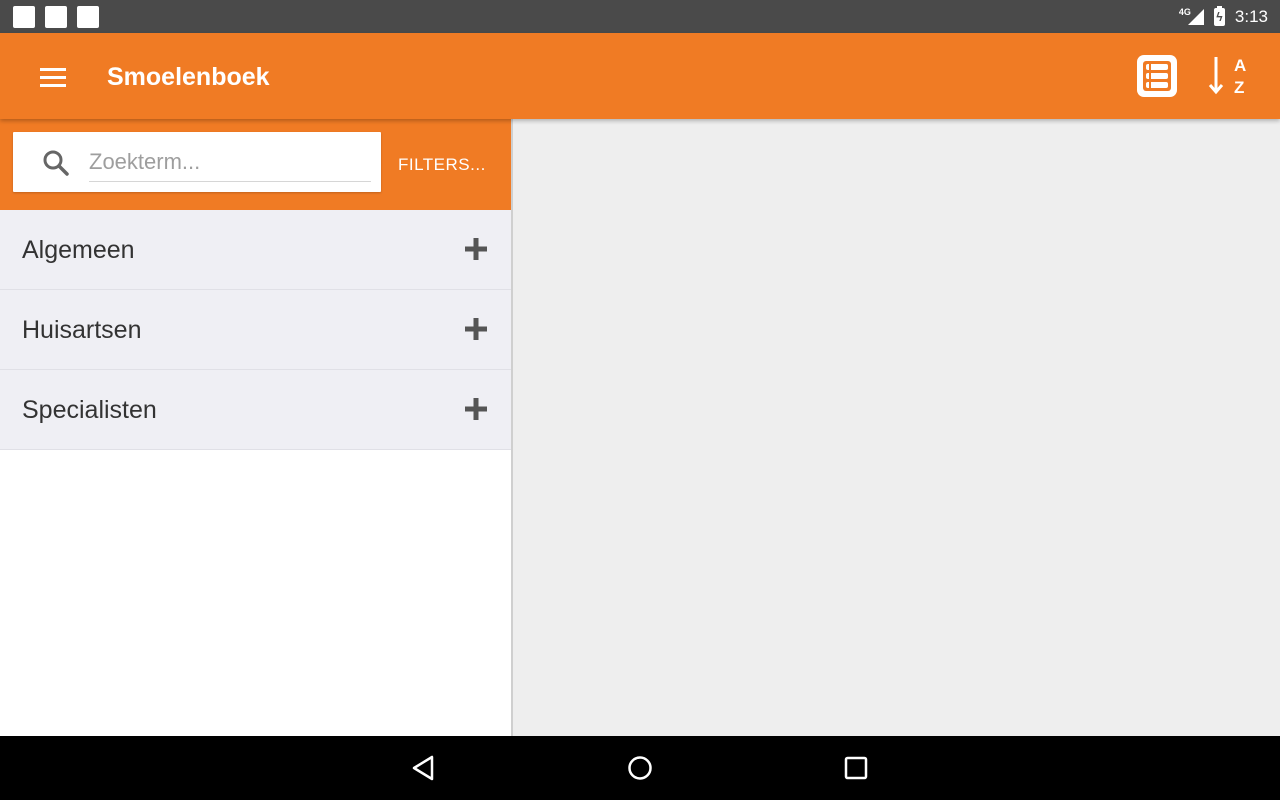 The image size is (1280, 800). Describe the element at coordinates (640, 16) in the screenshot. I see `status-bar: 4G ϟ 3:13` at that location.